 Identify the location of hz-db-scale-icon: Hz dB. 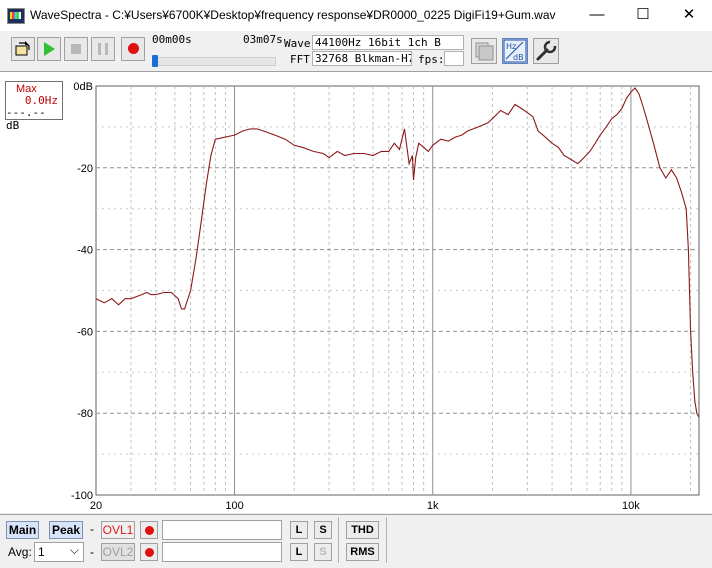
(515, 51).